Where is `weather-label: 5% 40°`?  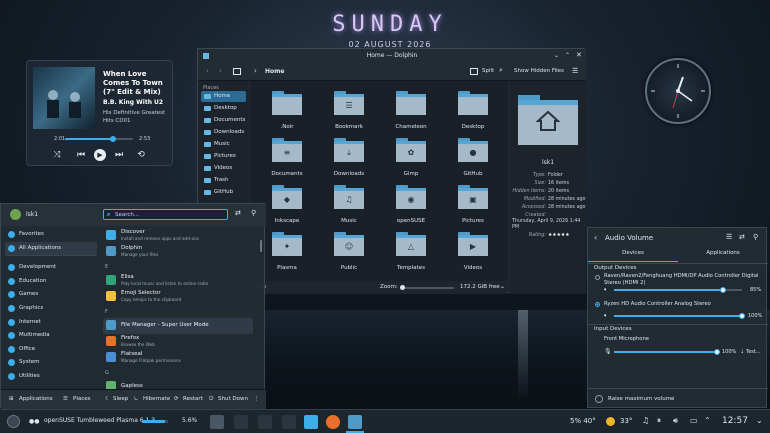 weather-label: 5% 40° is located at coordinates (583, 421).